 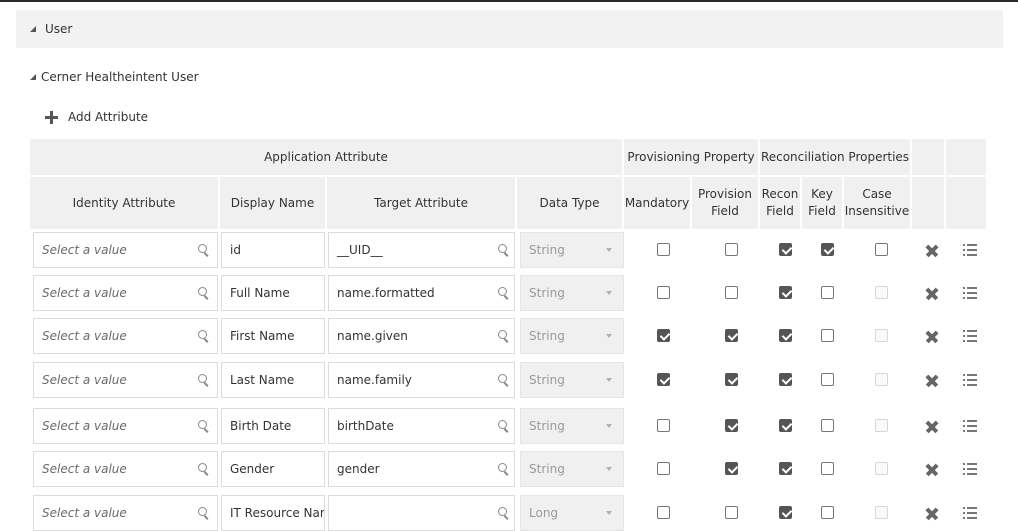 I want to click on target-attribute-input: name.given, so click(x=421, y=336).